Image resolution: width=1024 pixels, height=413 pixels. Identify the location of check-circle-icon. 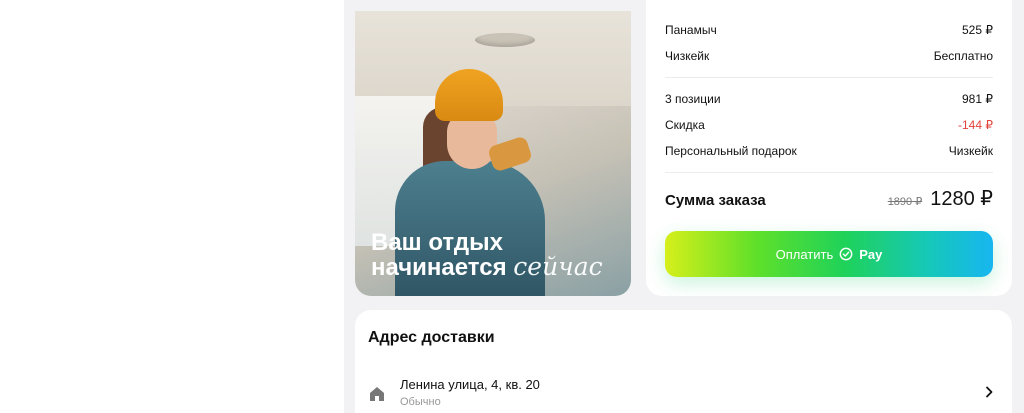
(846, 254).